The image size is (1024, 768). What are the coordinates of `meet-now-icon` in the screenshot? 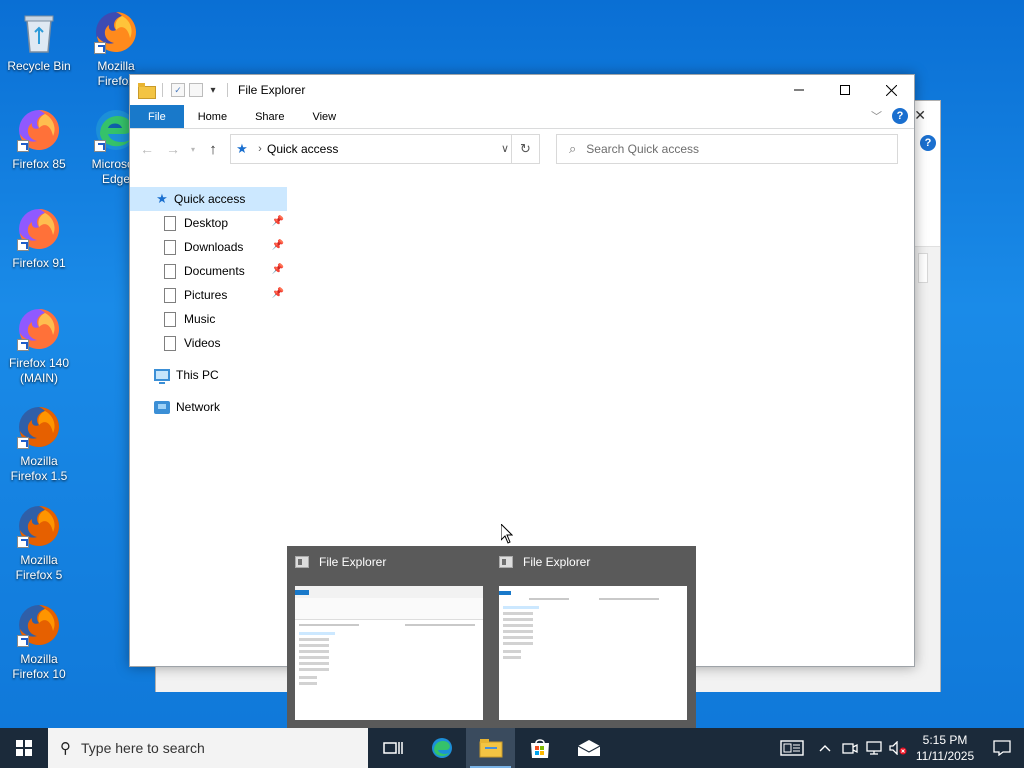 It's located at (850, 748).